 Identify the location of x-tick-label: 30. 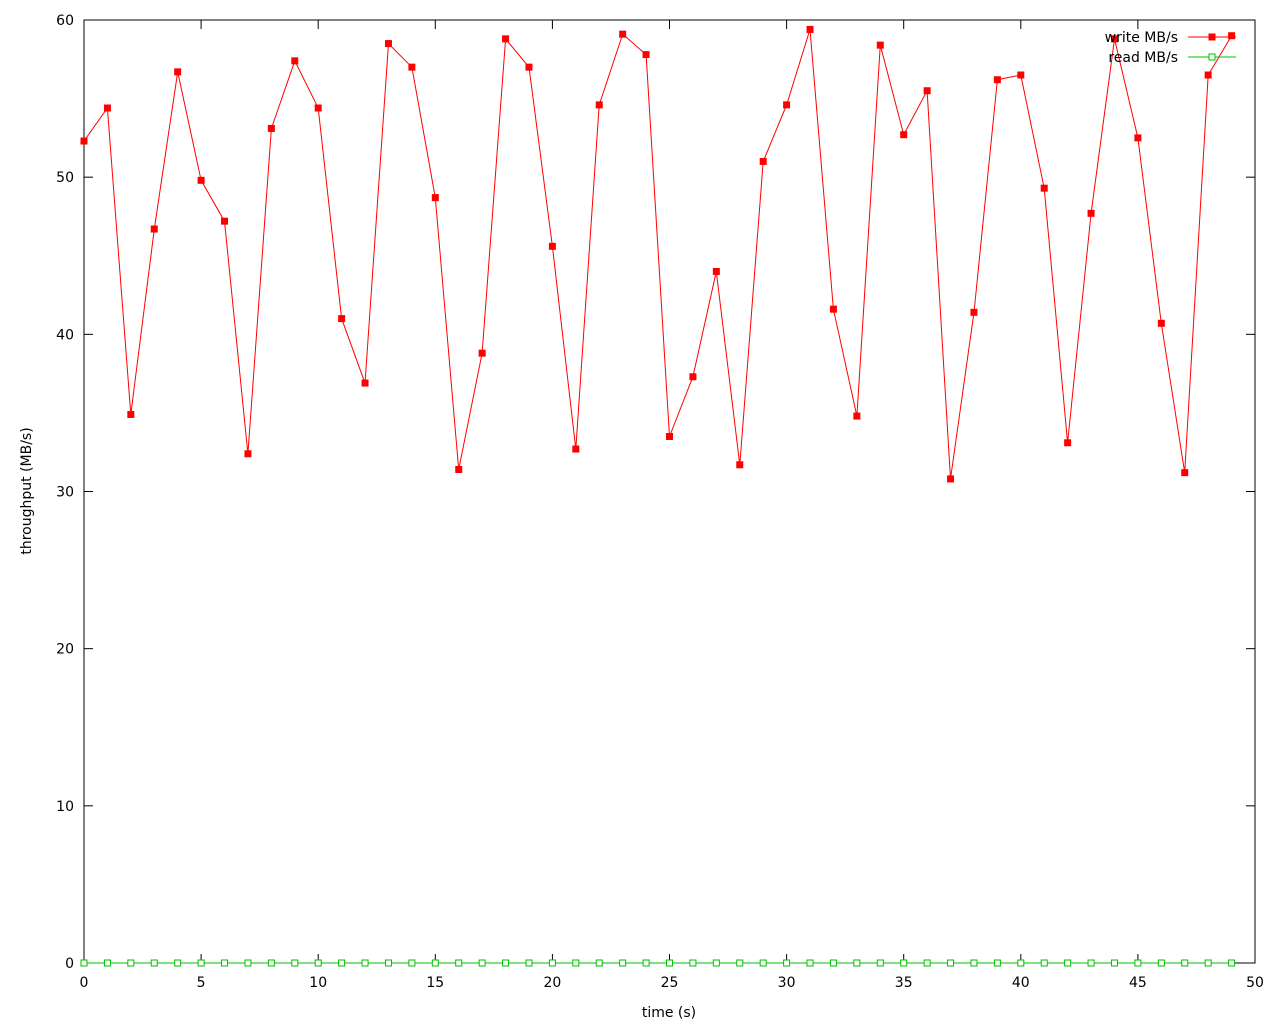
(787, 983).